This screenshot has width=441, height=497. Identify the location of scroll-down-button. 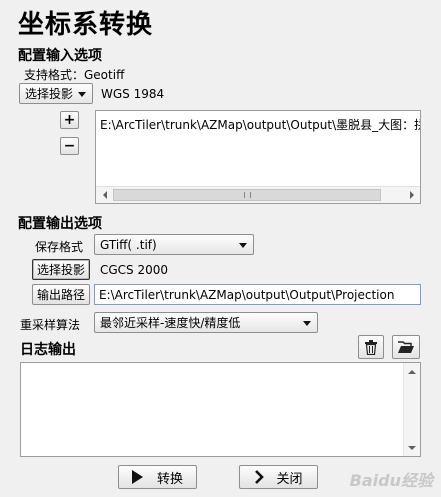
(412, 447).